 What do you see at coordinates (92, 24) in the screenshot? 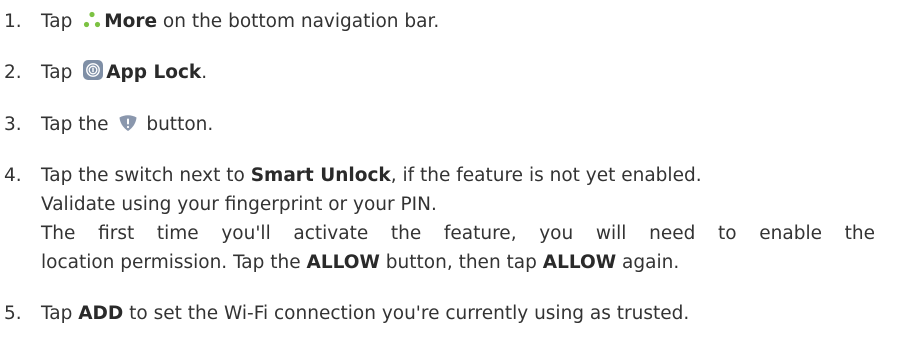
I see `more-icon` at bounding box center [92, 24].